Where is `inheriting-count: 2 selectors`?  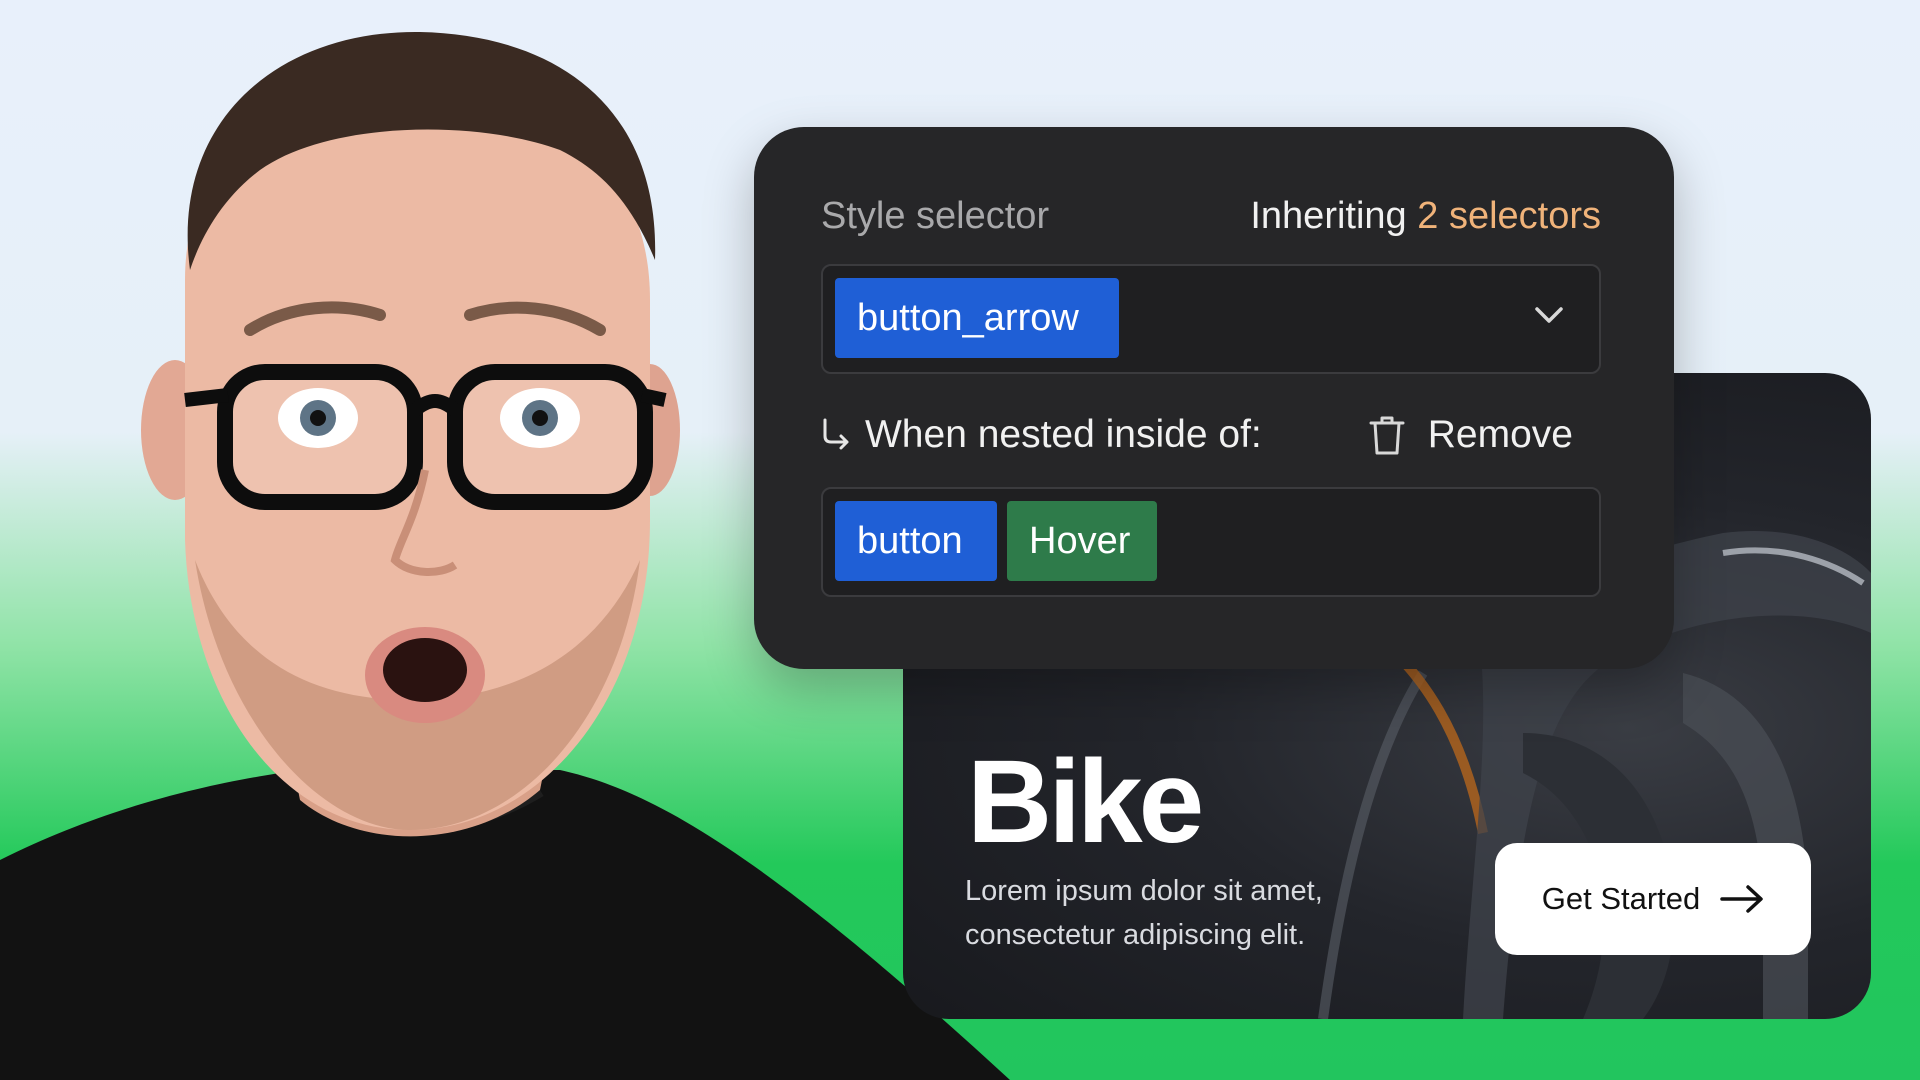
inheriting-count: 2 selectors is located at coordinates (1509, 216).